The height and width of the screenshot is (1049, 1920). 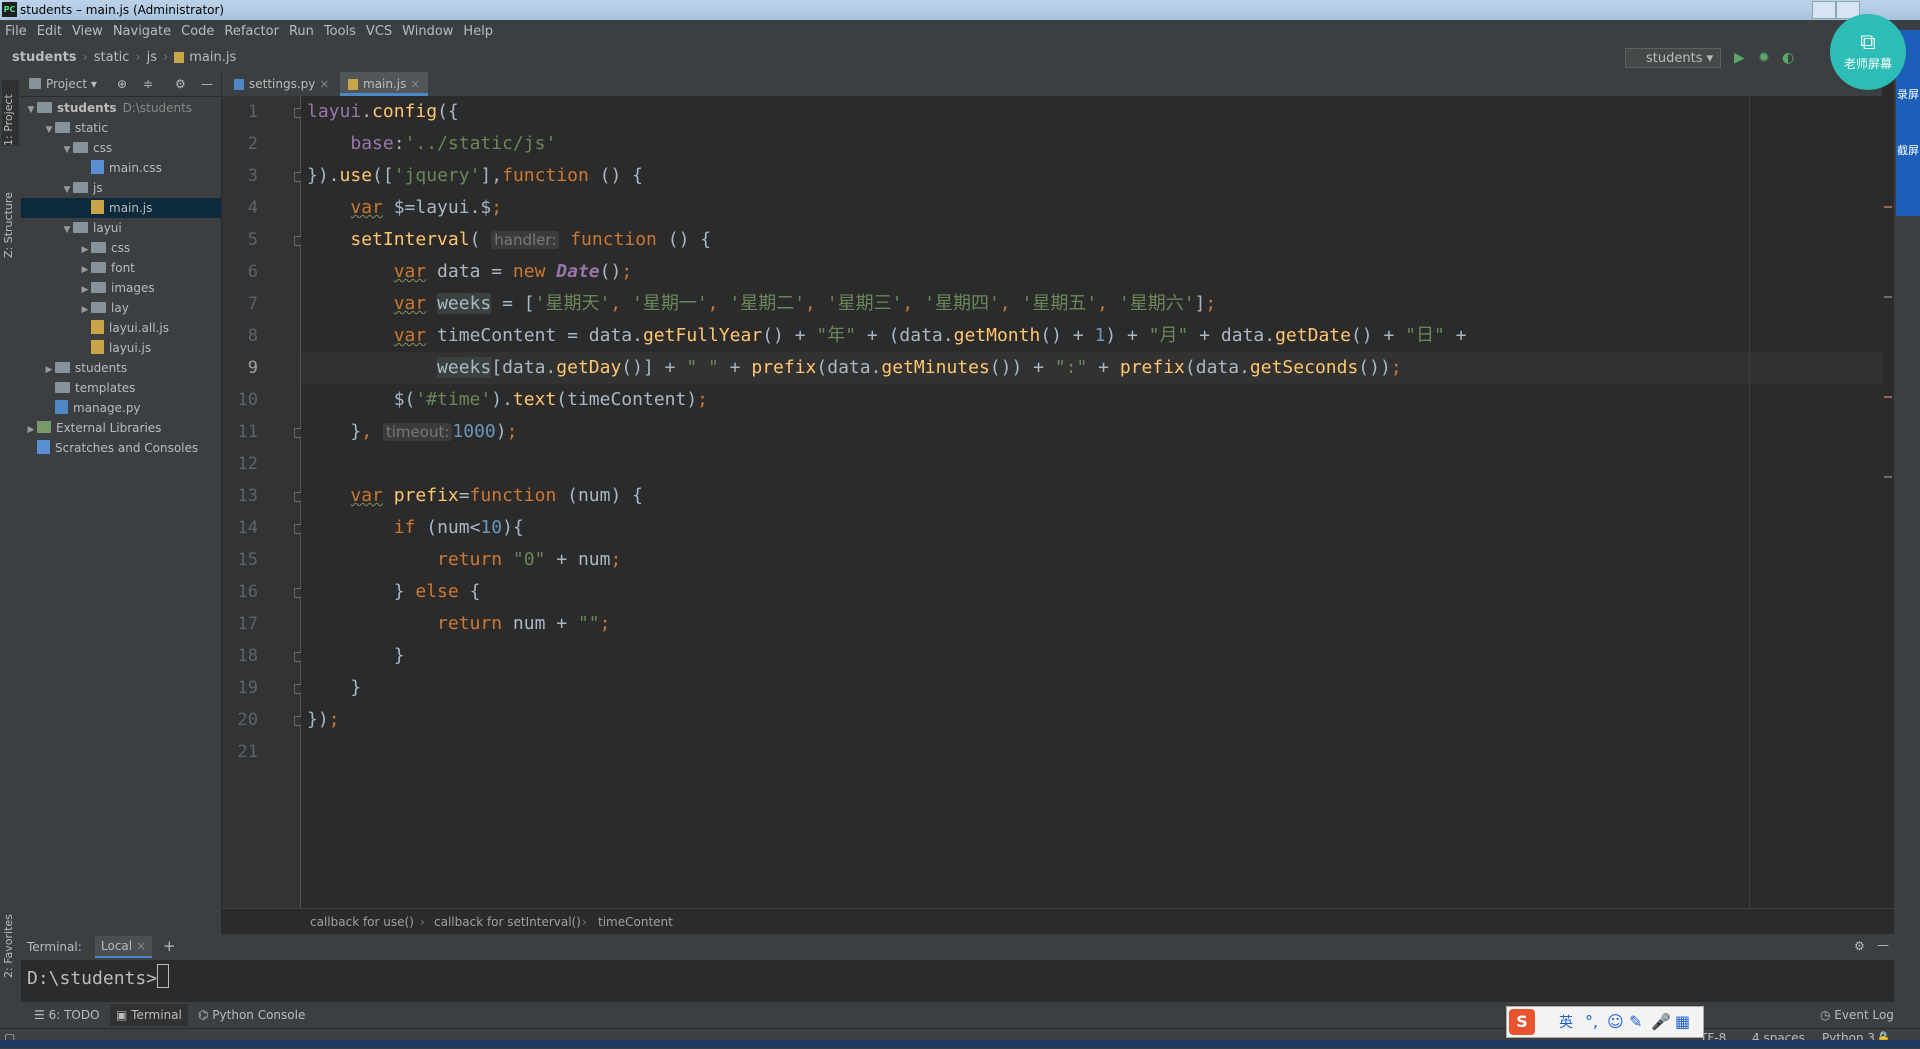 I want to click on code-crumb-timecontent: timeContent, so click(x=635, y=922).